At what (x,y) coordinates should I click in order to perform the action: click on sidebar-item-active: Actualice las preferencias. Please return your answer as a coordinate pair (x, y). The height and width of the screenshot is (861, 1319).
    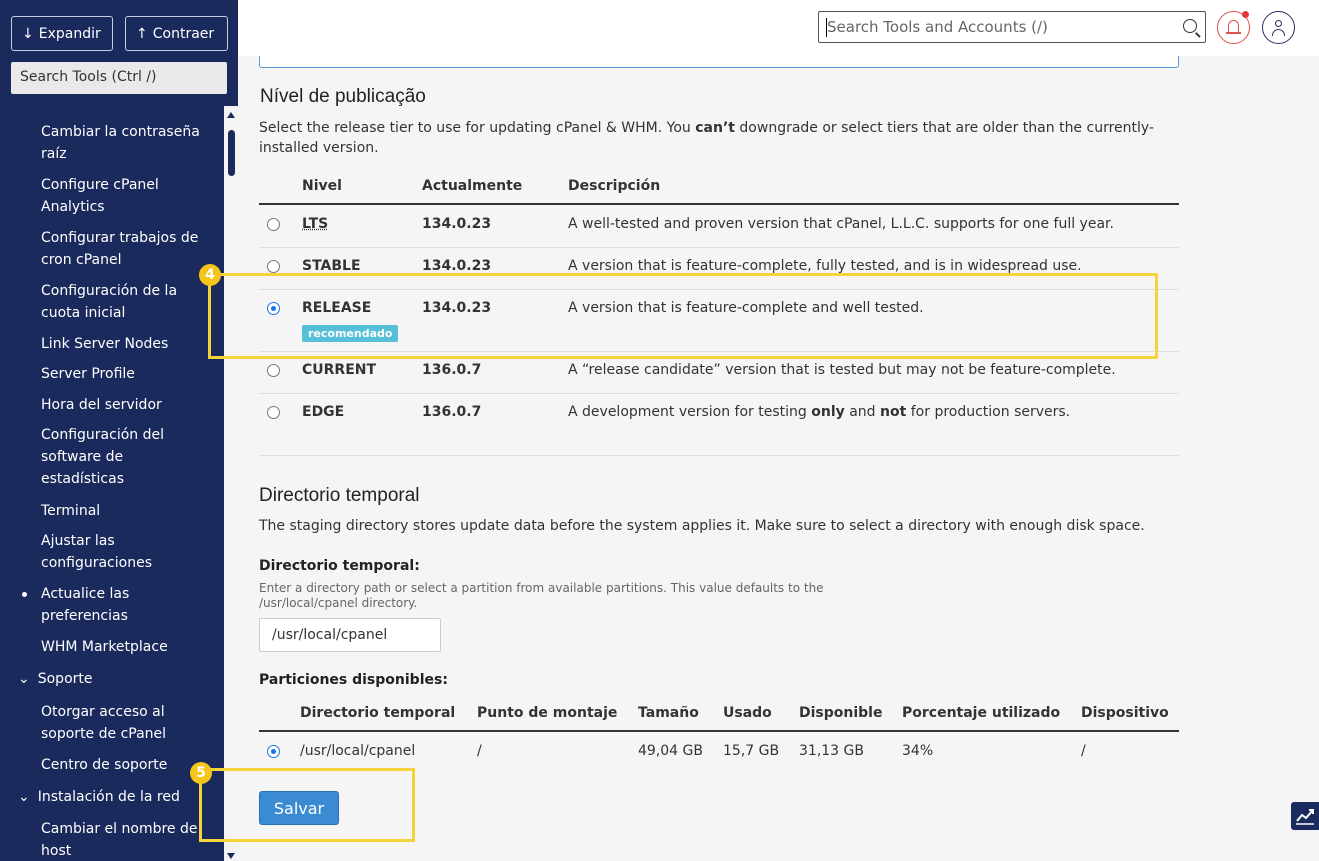
    Looking at the image, I should click on (96, 605).